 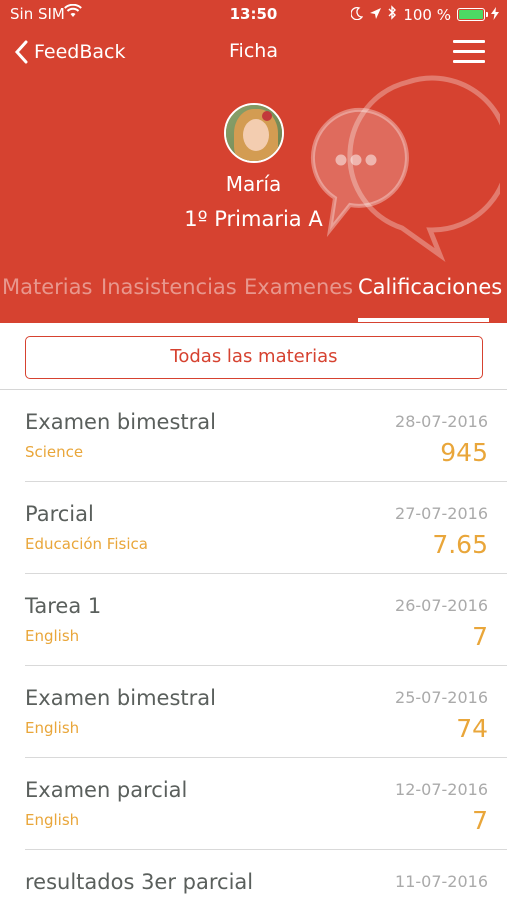 What do you see at coordinates (266, 436) in the screenshot?
I see `grade-row: Examen bimestral Science 28-07-2016 945` at bounding box center [266, 436].